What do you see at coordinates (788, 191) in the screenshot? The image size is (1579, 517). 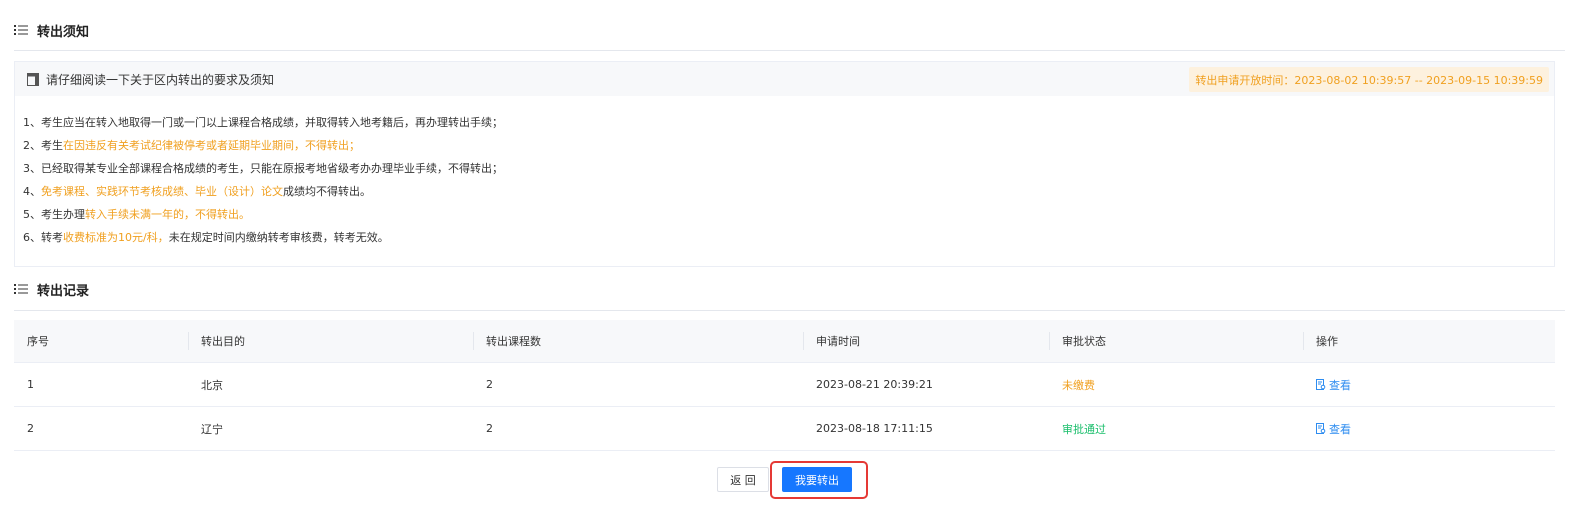 I see `rule-line: 4、免考课程、实践环节考核成绩、毕业（设计）论文成绩均不得转出。` at bounding box center [788, 191].